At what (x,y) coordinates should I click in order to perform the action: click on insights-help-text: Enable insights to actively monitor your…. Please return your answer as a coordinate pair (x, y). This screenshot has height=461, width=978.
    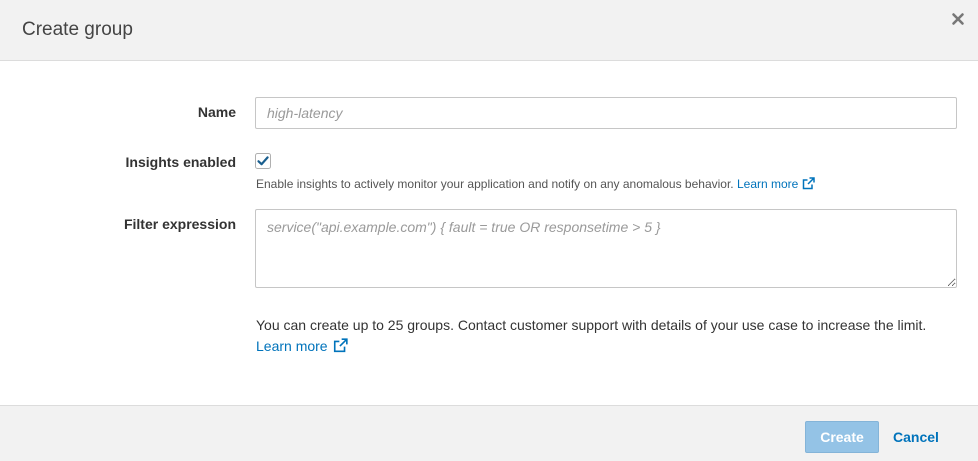
    Looking at the image, I should click on (536, 184).